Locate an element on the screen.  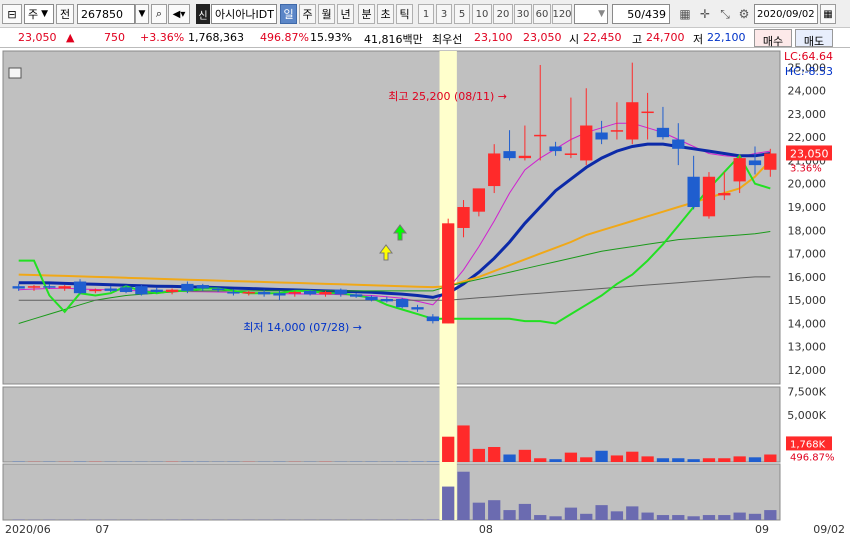
speaker-icon: ◀▾ is located at coordinates (179, 14).